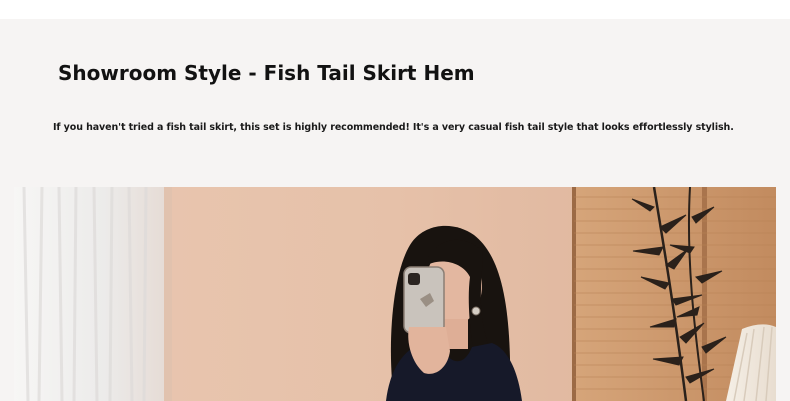 This screenshot has width=790, height=401. What do you see at coordinates (266, 74) in the screenshot?
I see `product-title: Showroom Style - Fish Tail Skirt Hem` at bounding box center [266, 74].